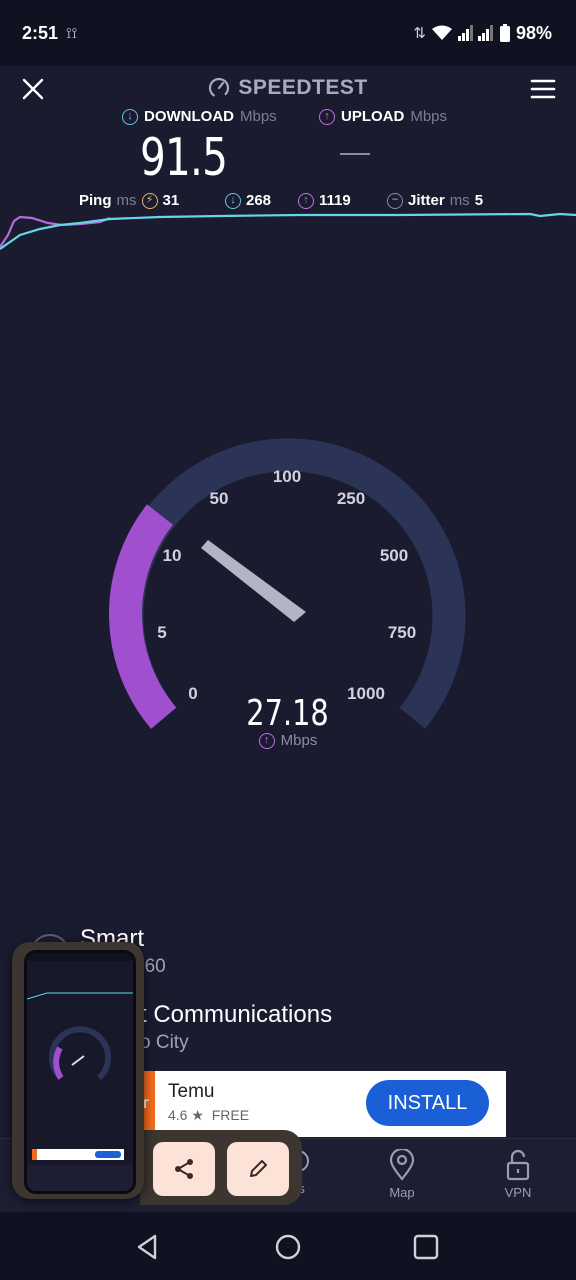 This screenshot has height=1280, width=576. Describe the element at coordinates (236, 1015) in the screenshot. I see `server-name: t Communications` at that location.